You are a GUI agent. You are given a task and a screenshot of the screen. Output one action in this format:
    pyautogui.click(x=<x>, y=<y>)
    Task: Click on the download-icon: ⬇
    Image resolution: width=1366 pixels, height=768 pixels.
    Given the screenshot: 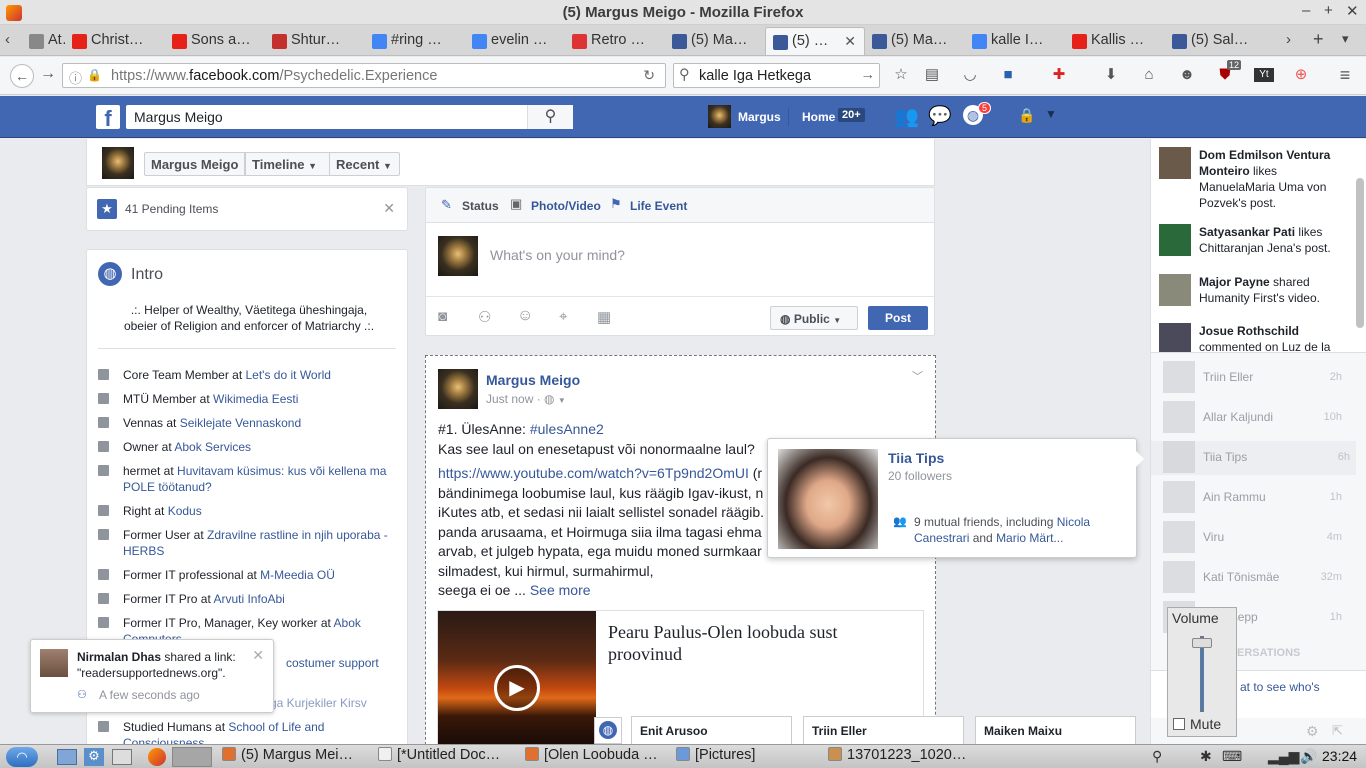 What is the action you would take?
    pyautogui.click(x=1111, y=75)
    